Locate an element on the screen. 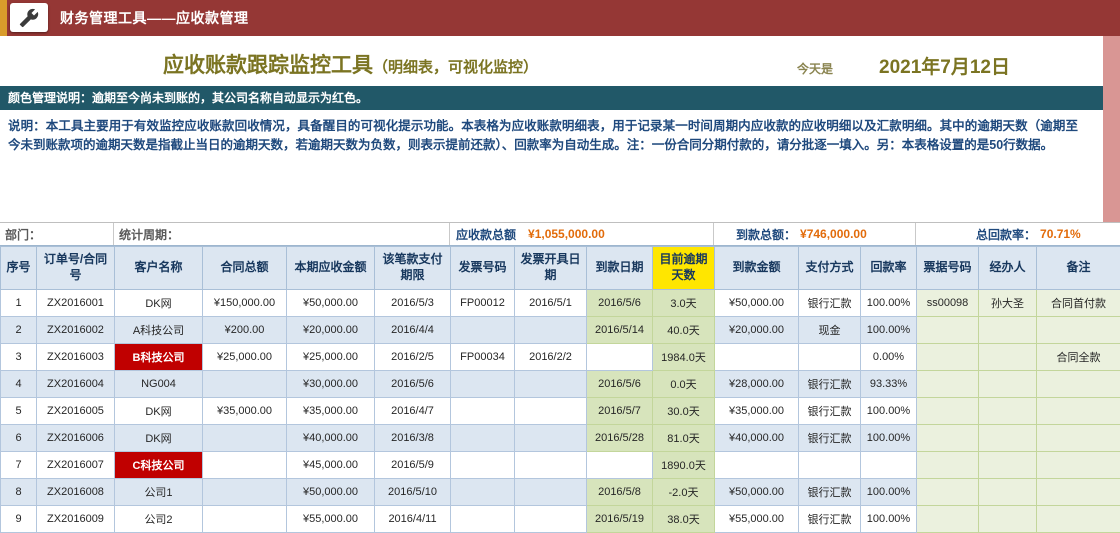 The height and width of the screenshot is (533, 1120). column-header: 本期应收金额 is located at coordinates (331, 268).